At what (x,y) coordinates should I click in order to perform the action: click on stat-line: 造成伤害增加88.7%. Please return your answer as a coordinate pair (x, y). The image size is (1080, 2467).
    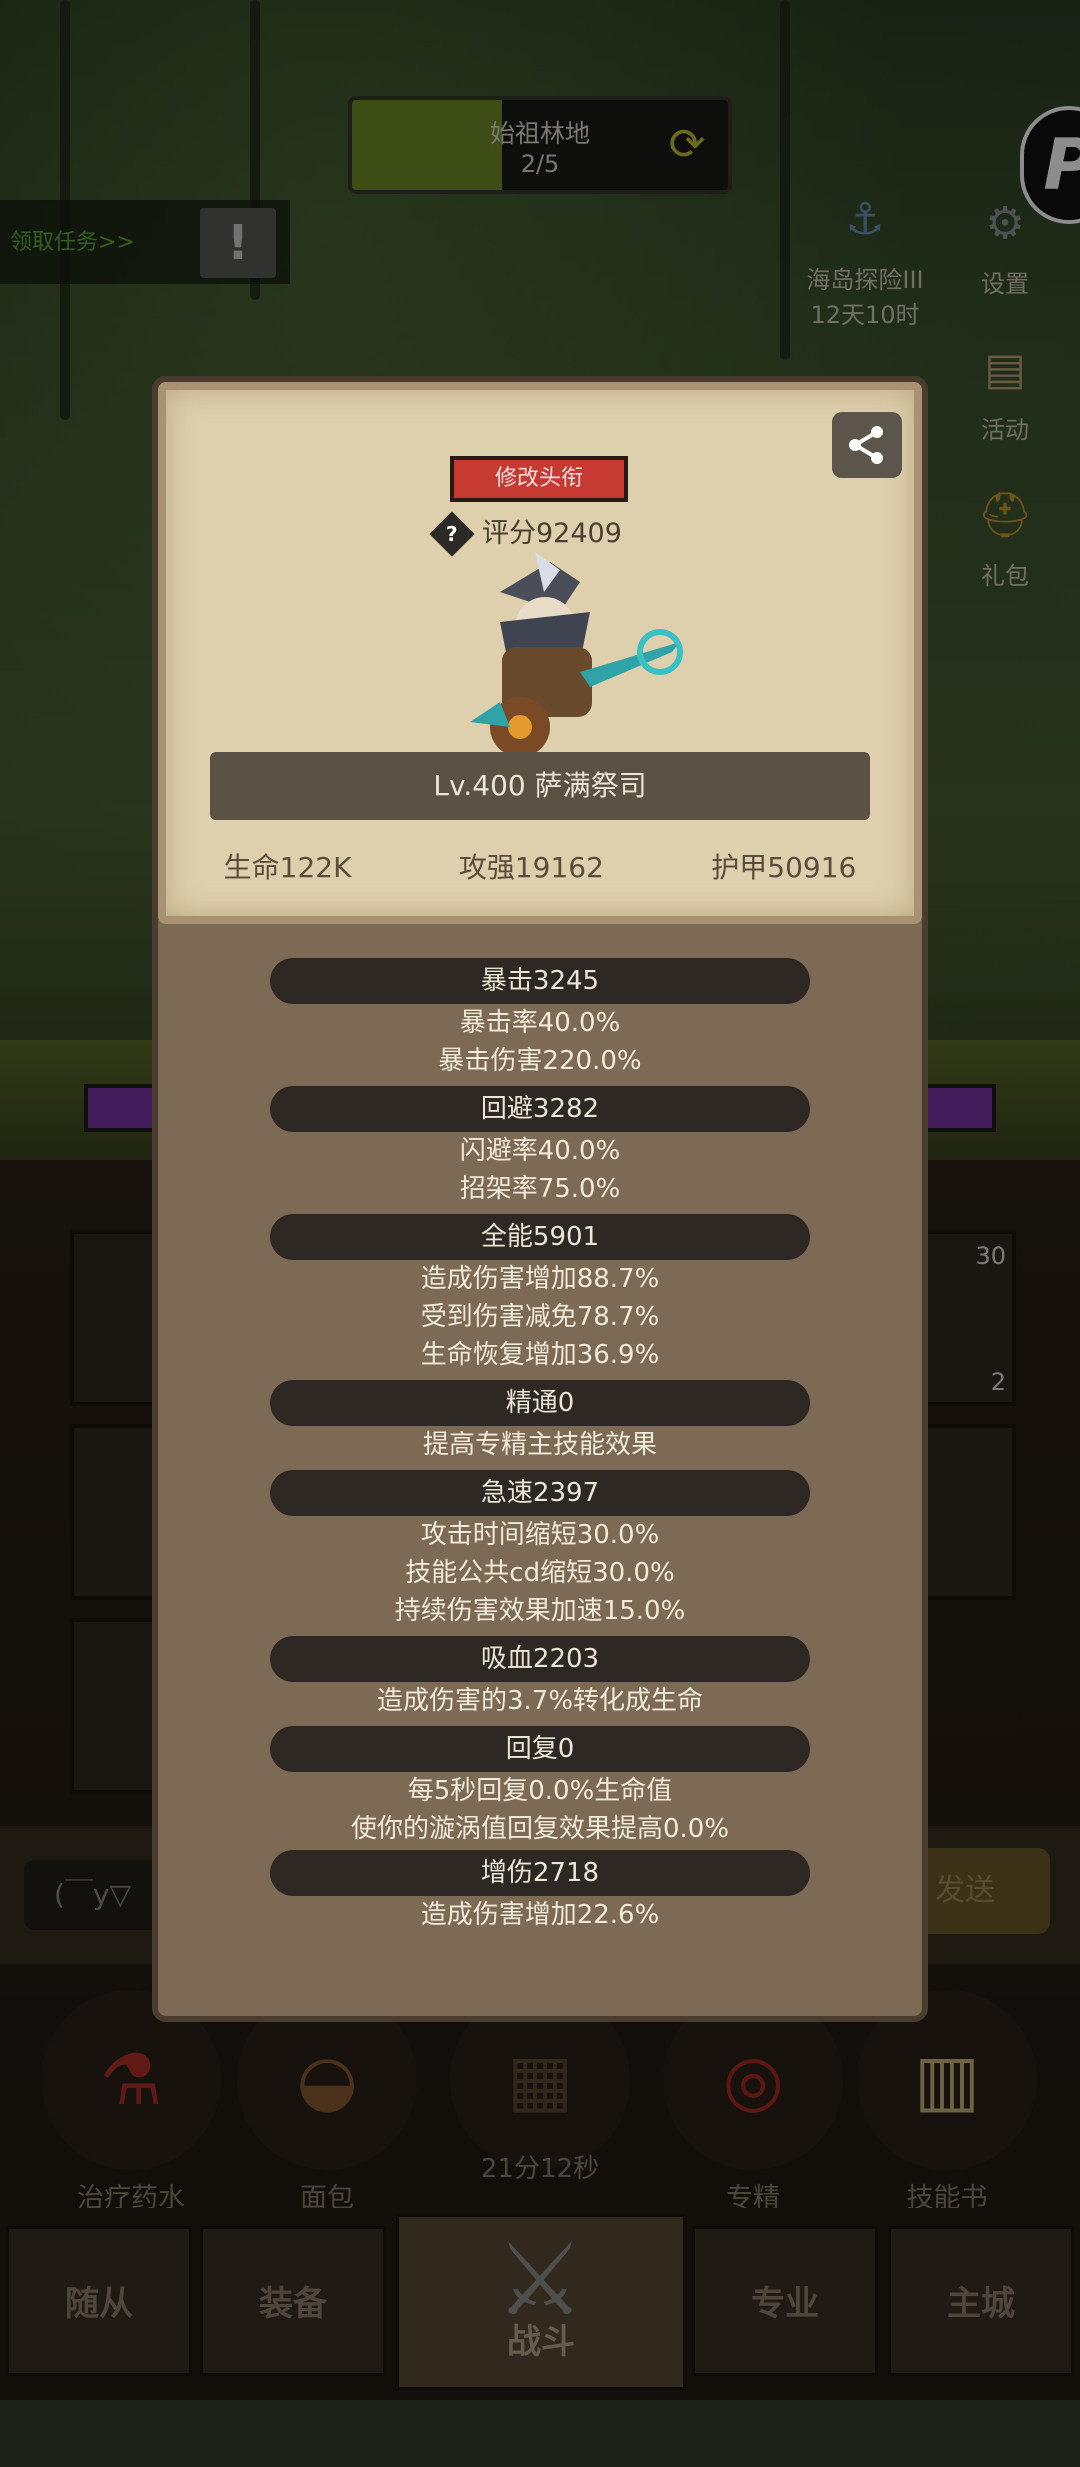
    Looking at the image, I should click on (540, 1279).